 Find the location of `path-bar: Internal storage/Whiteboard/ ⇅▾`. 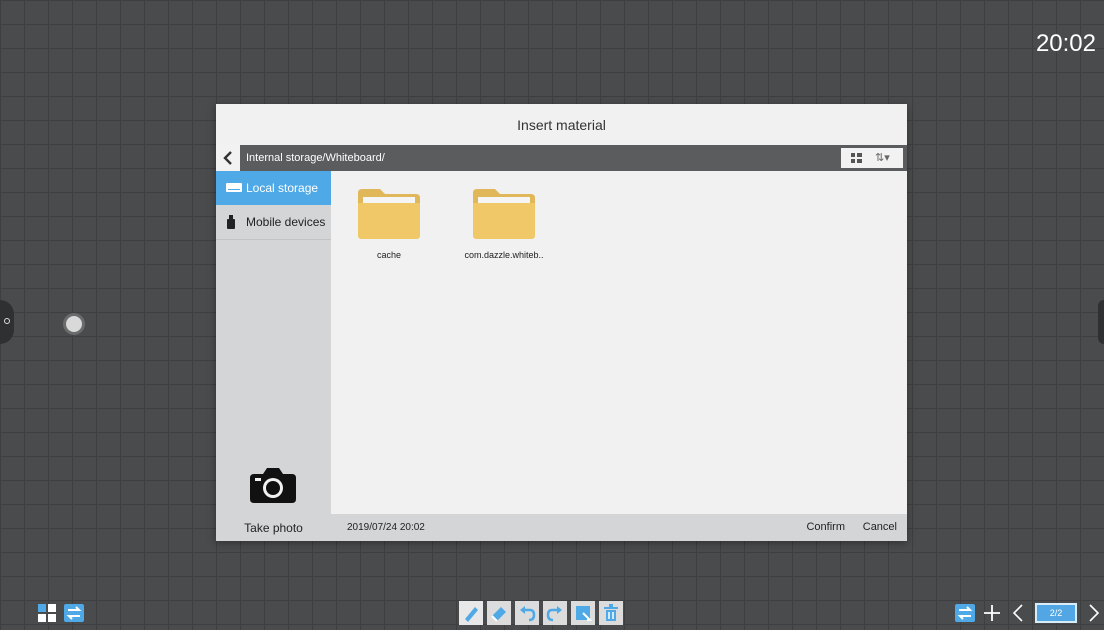

path-bar: Internal storage/Whiteboard/ ⇅▾ is located at coordinates (561, 158).